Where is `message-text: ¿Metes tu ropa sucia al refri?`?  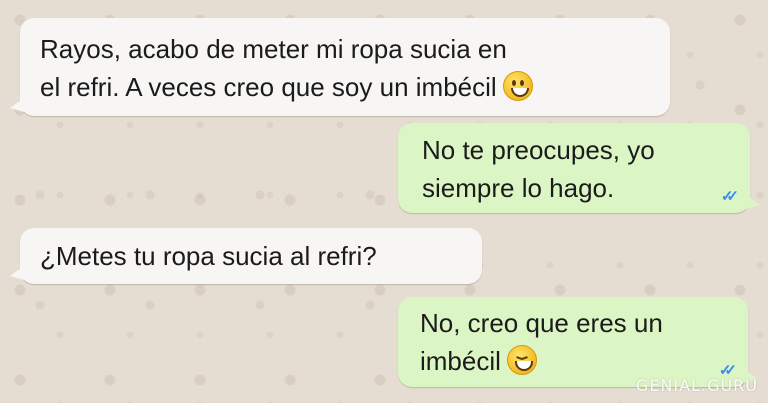 message-text: ¿Metes tu ropa sucia al refri? is located at coordinates (208, 256).